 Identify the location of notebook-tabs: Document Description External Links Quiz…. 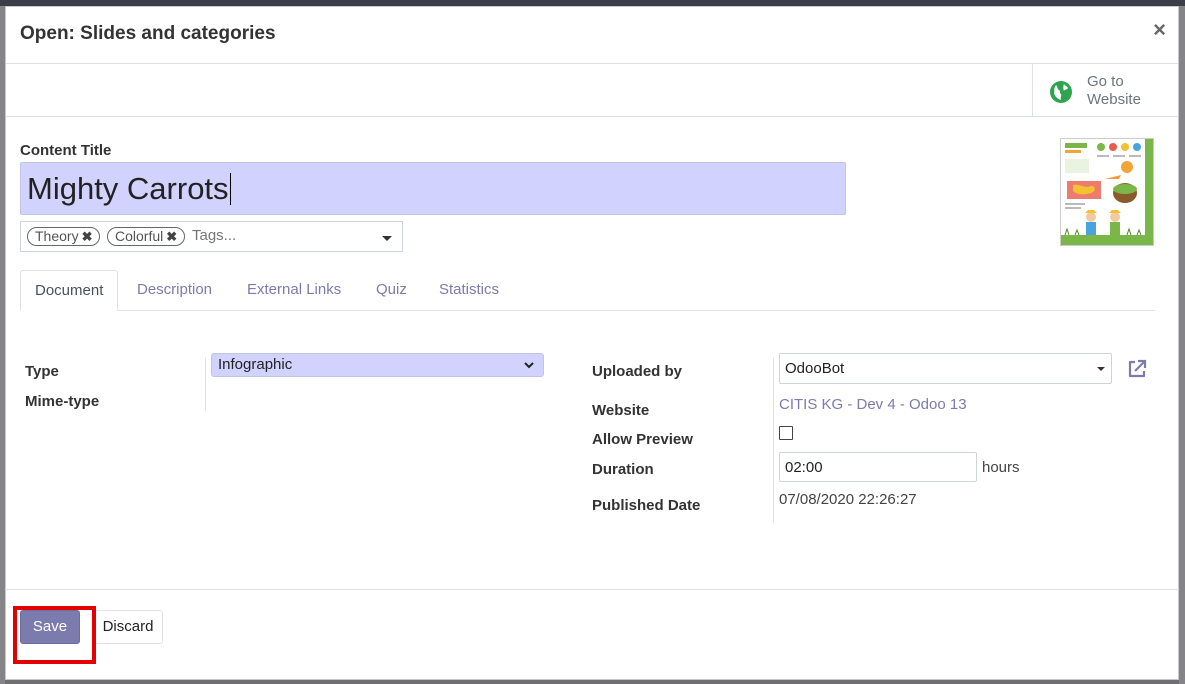
(587, 290).